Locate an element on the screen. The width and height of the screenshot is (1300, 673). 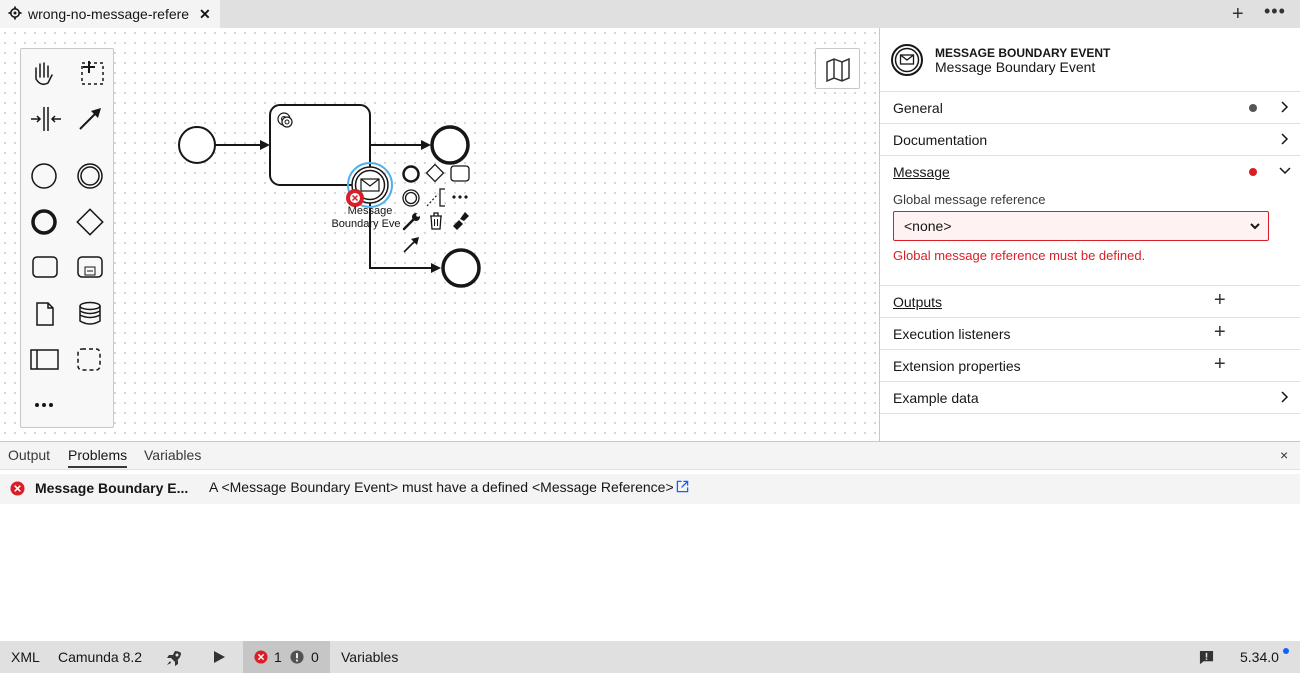
append-end-event-icon is located at coordinates (411, 174).